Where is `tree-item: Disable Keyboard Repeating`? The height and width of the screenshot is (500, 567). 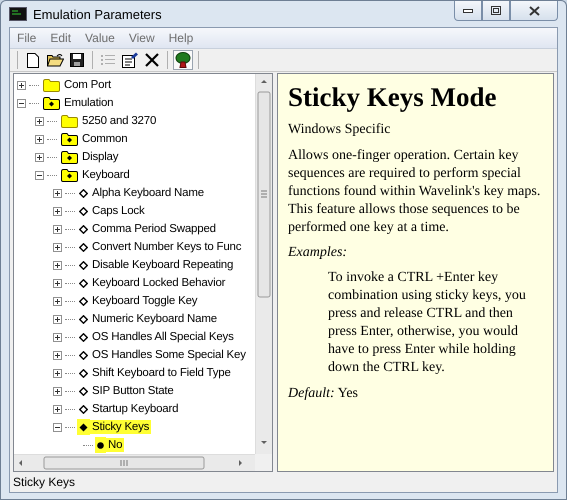
tree-item: Disable Keyboard Repeating is located at coordinates (163, 265).